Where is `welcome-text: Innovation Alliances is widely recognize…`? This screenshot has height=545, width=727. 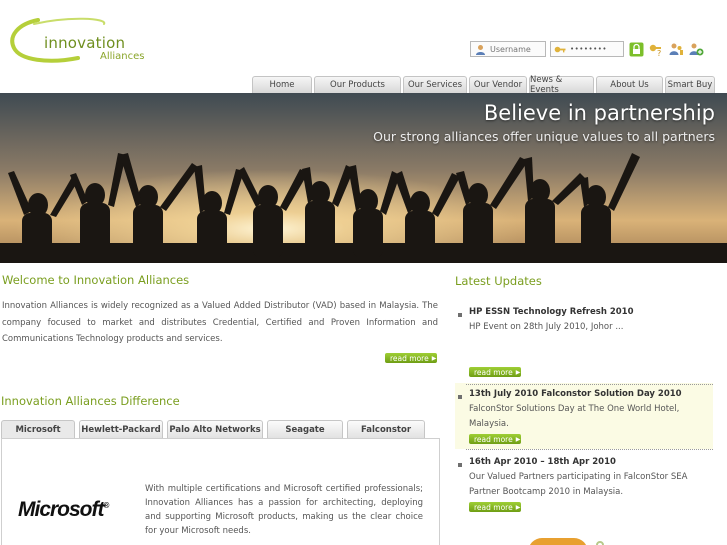 welcome-text: Innovation Alliances is widely recognize… is located at coordinates (220, 322).